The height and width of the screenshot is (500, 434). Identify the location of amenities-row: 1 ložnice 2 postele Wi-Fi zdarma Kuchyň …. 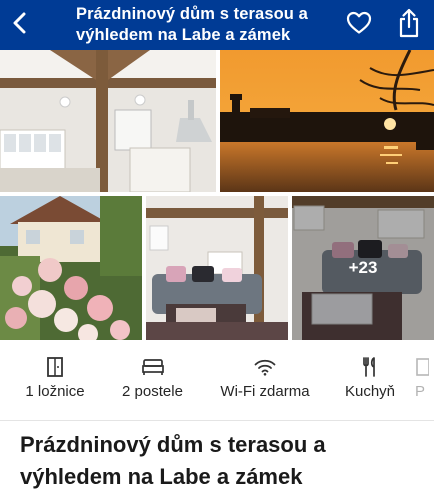
(217, 381).